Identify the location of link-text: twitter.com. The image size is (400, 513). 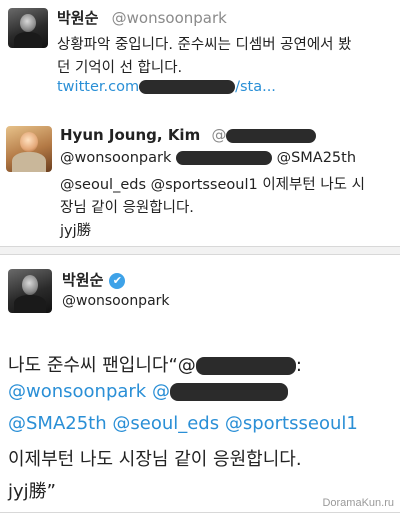
(98, 87).